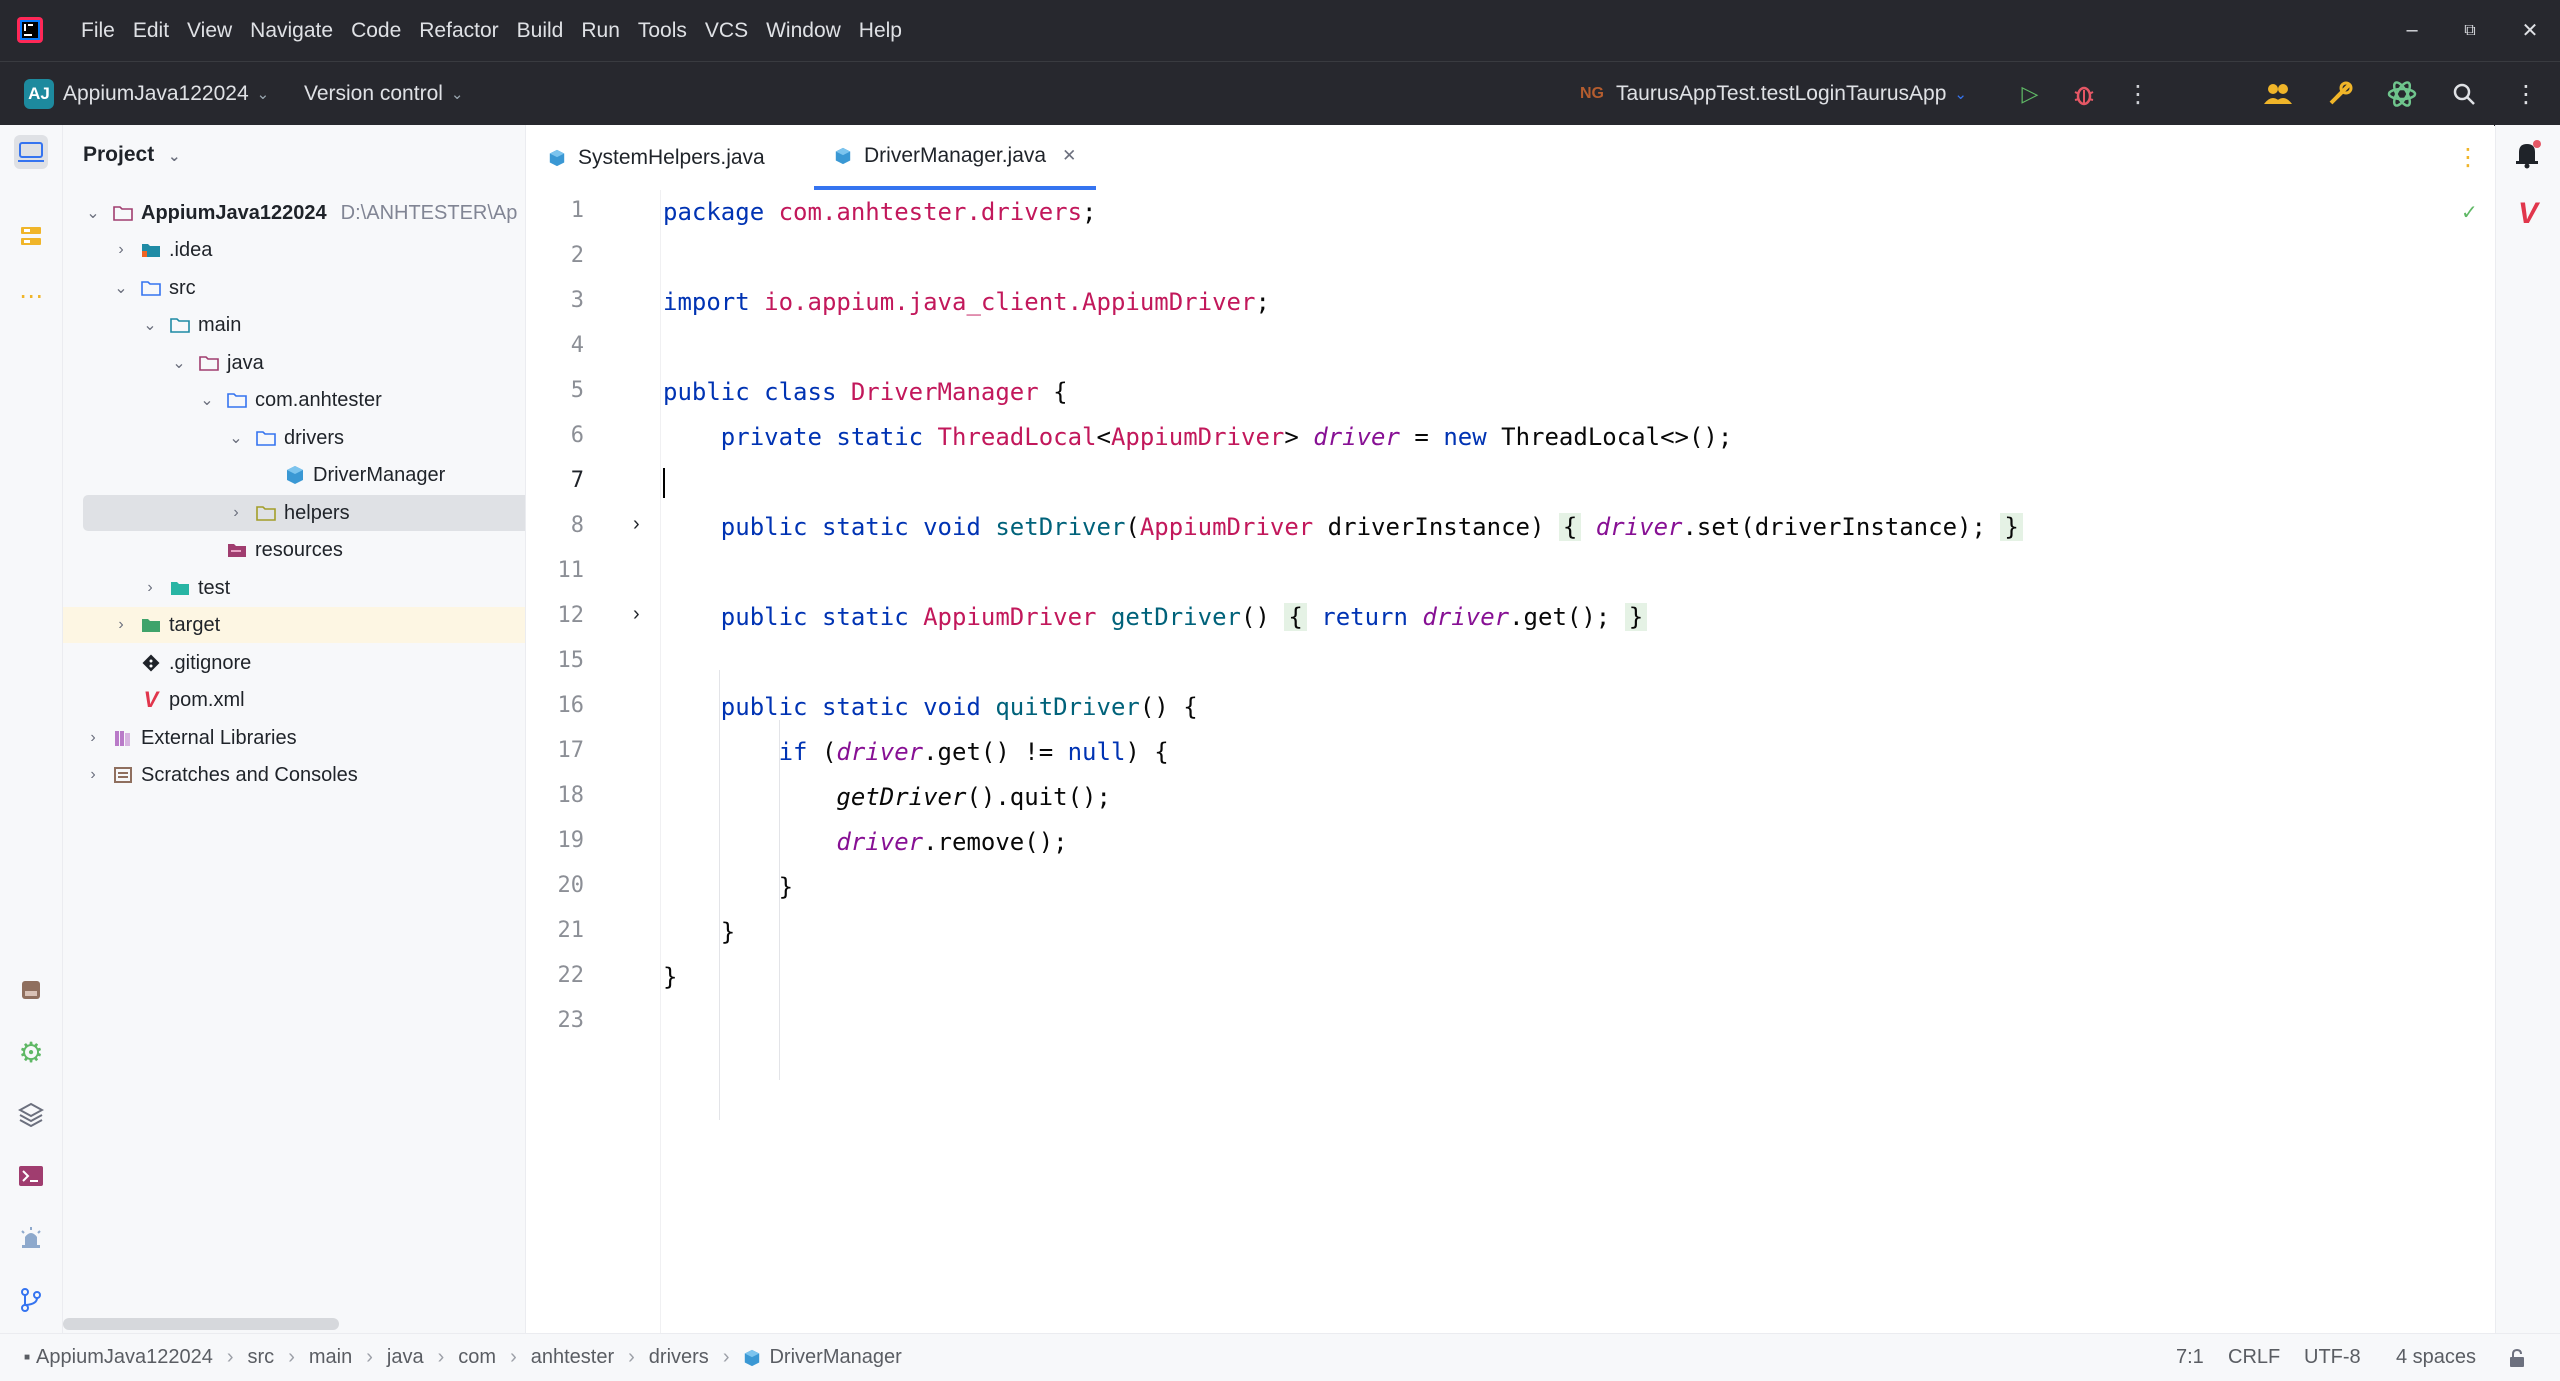  I want to click on tree-node-drivers: ⌄ drivers, so click(294, 438).